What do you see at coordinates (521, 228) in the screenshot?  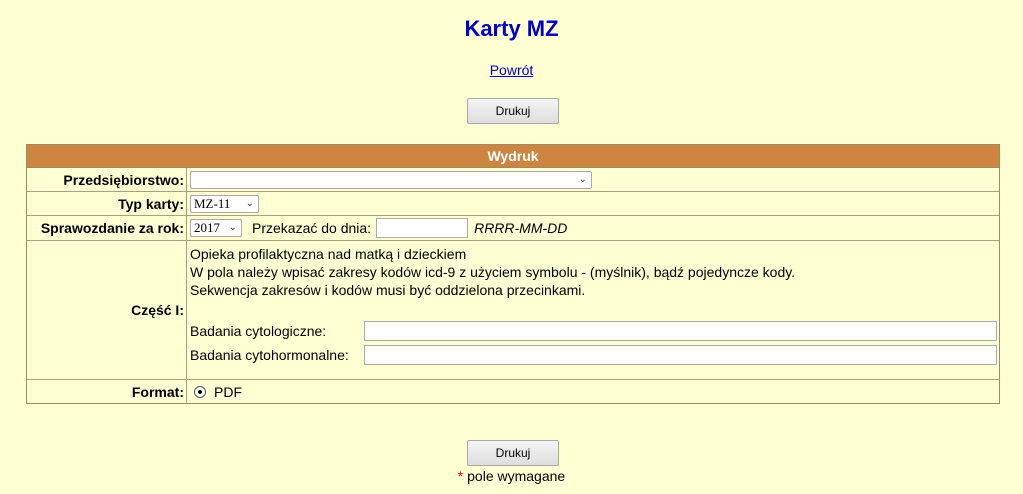 I see `date-format-hint: RRRR-MM-DD` at bounding box center [521, 228].